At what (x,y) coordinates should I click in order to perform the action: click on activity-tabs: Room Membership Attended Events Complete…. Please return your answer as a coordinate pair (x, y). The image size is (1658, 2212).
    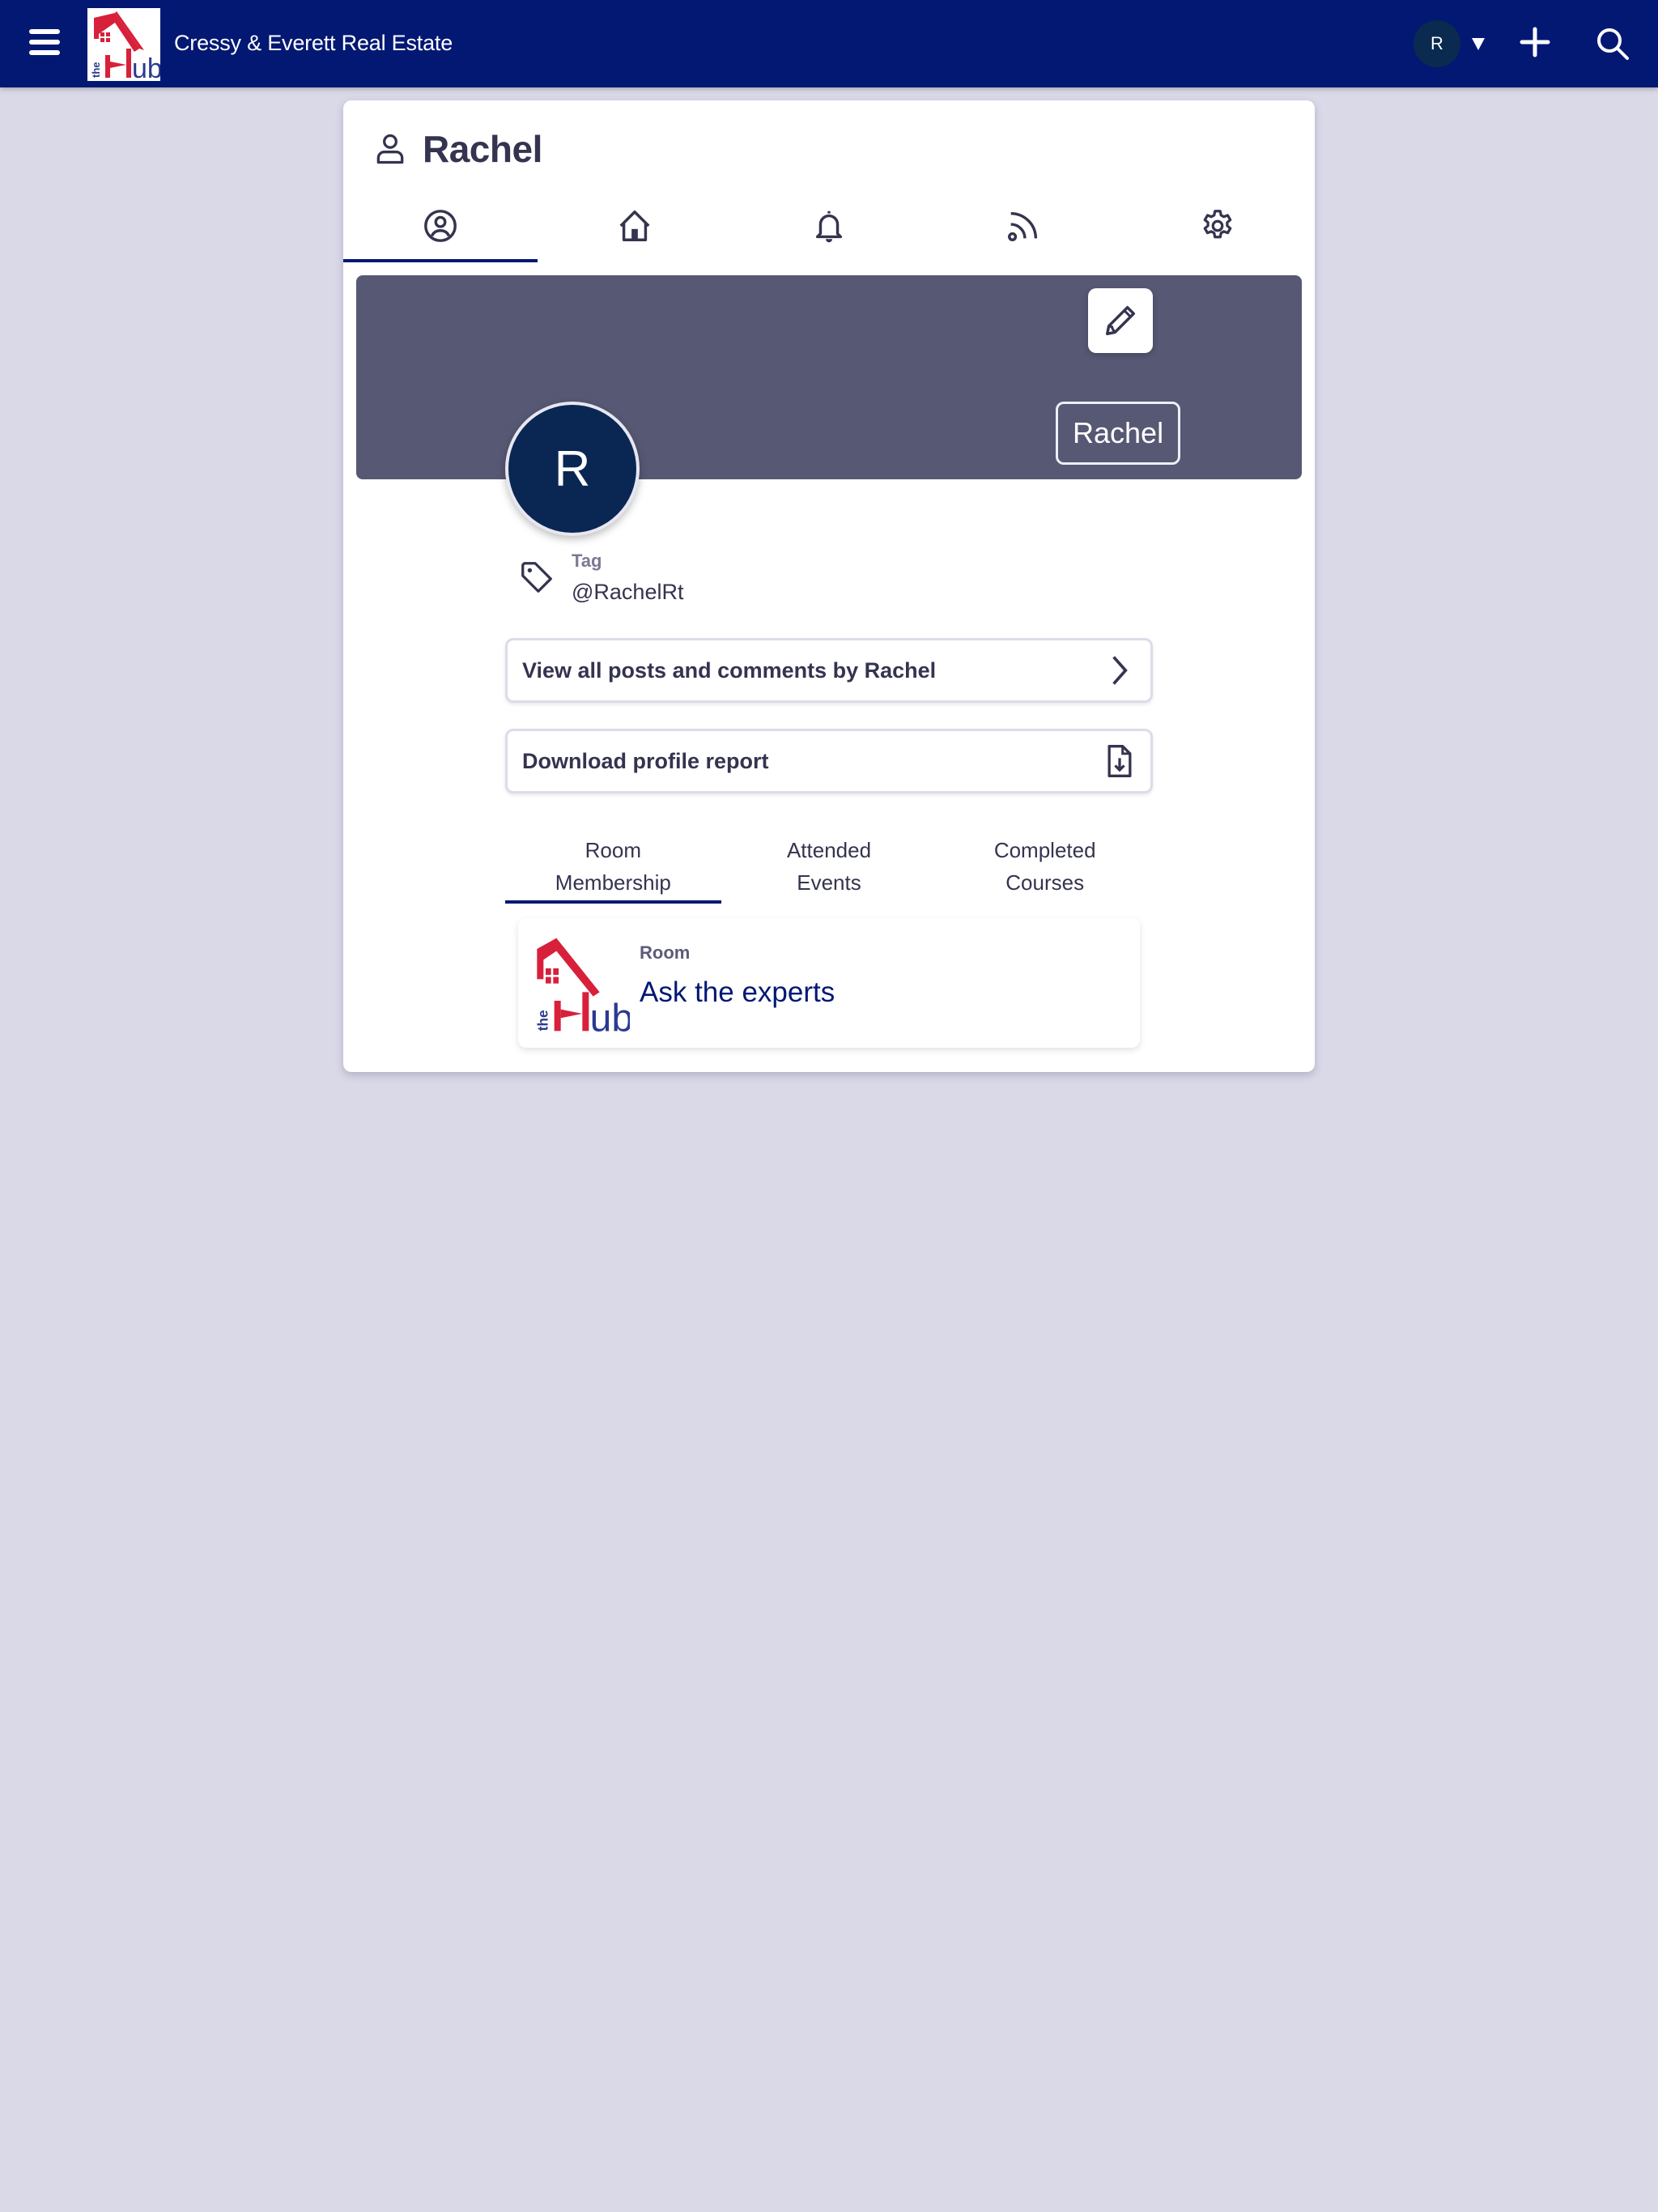
    Looking at the image, I should click on (829, 867).